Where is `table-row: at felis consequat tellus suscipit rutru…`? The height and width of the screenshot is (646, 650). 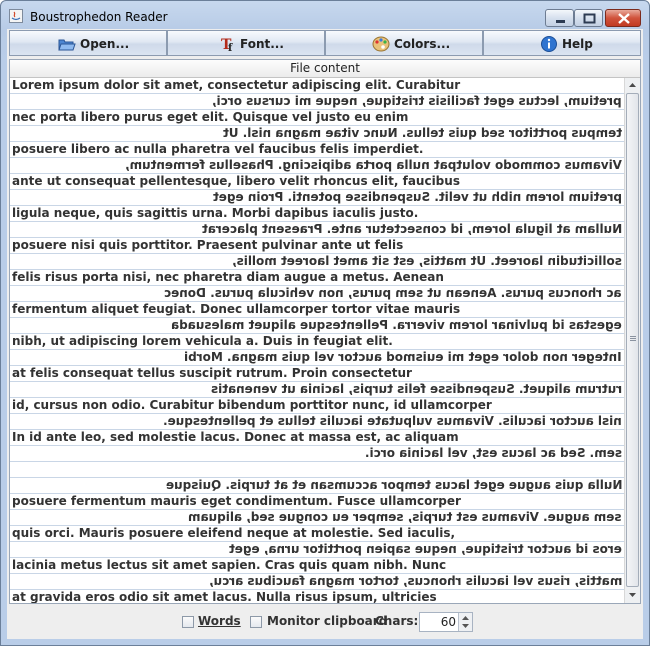
table-row: at felis consequat tellus suscipit rutru… is located at coordinates (317, 374).